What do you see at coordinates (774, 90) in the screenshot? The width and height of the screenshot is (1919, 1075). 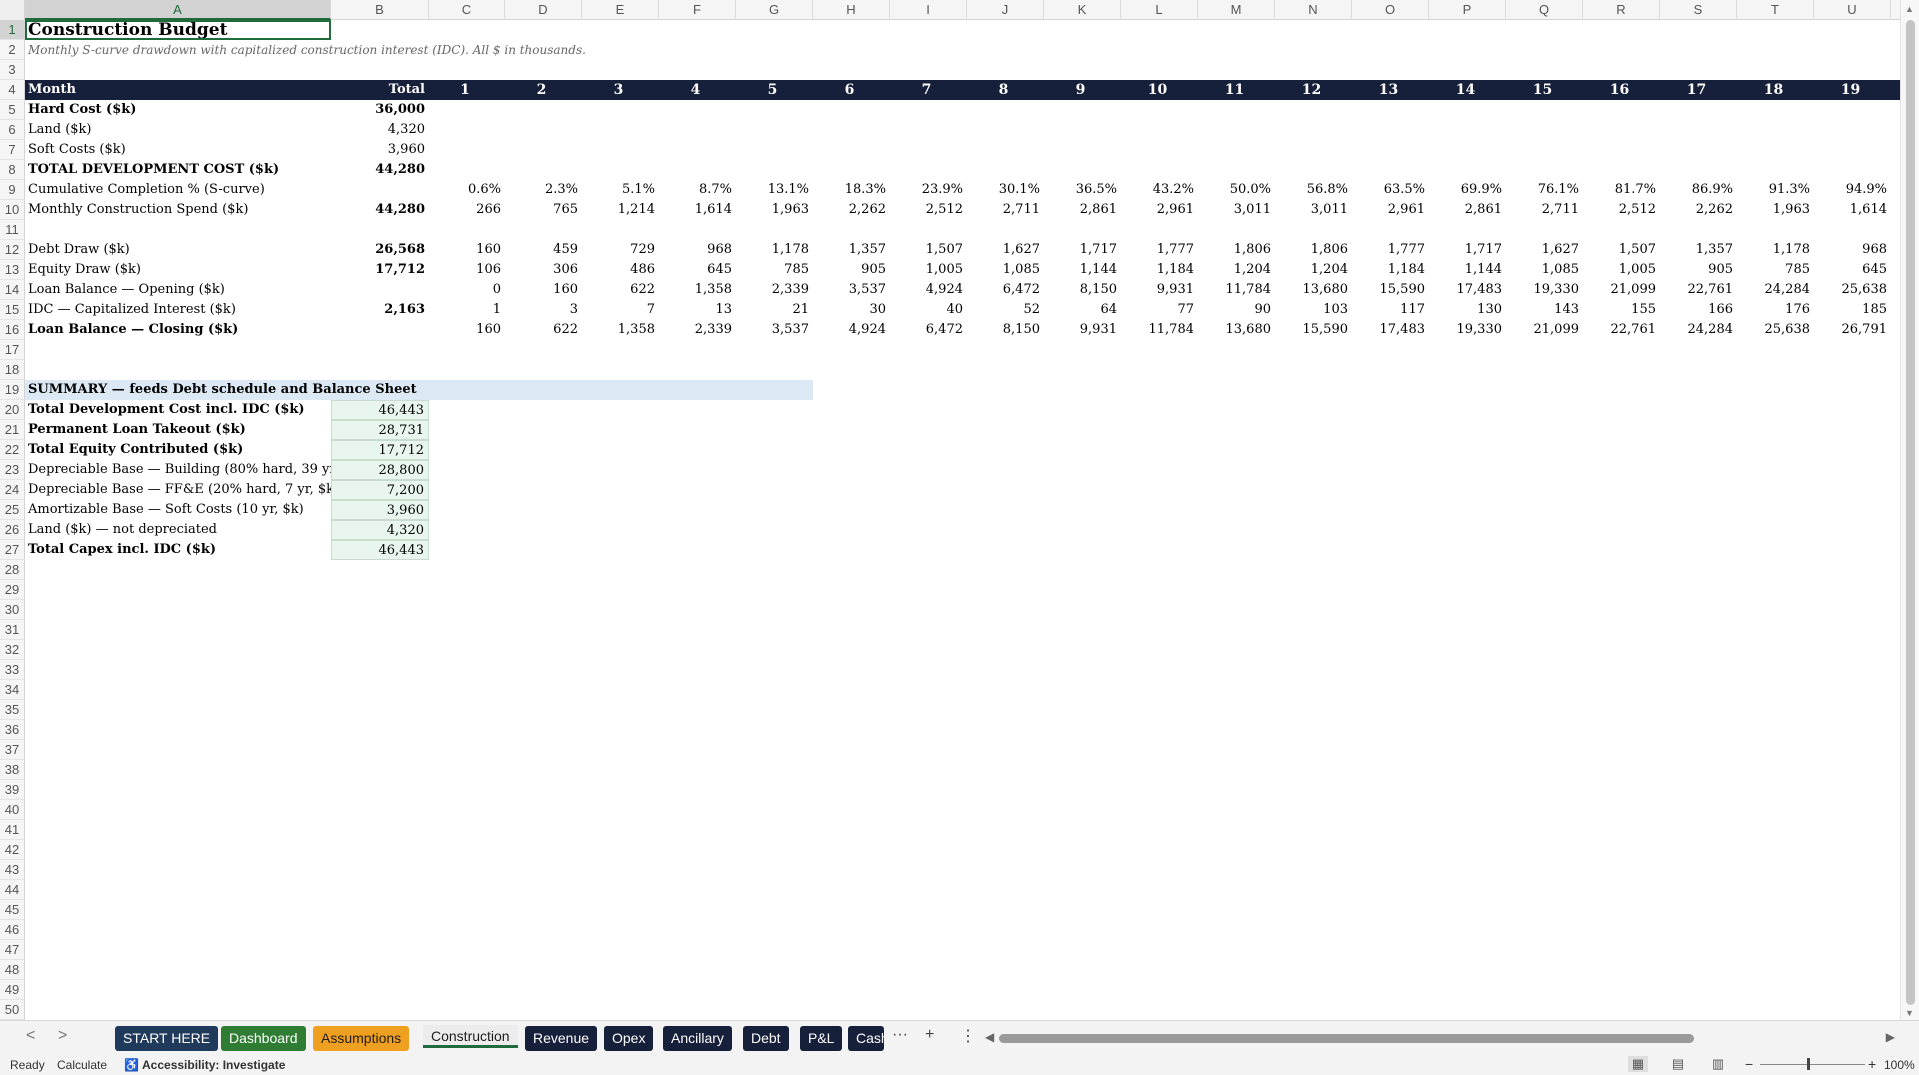 I see `month-header-5: 5` at bounding box center [774, 90].